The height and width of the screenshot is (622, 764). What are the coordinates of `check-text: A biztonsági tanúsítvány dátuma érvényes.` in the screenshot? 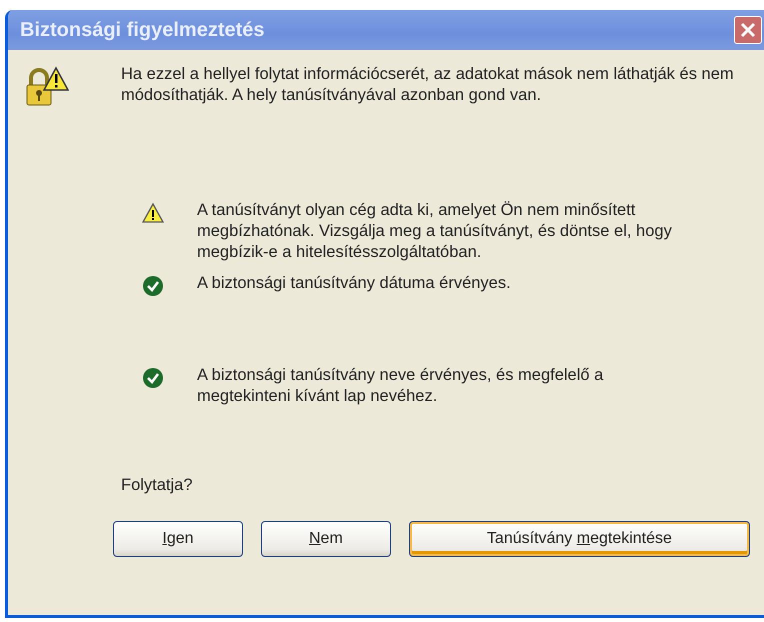 It's located at (354, 283).